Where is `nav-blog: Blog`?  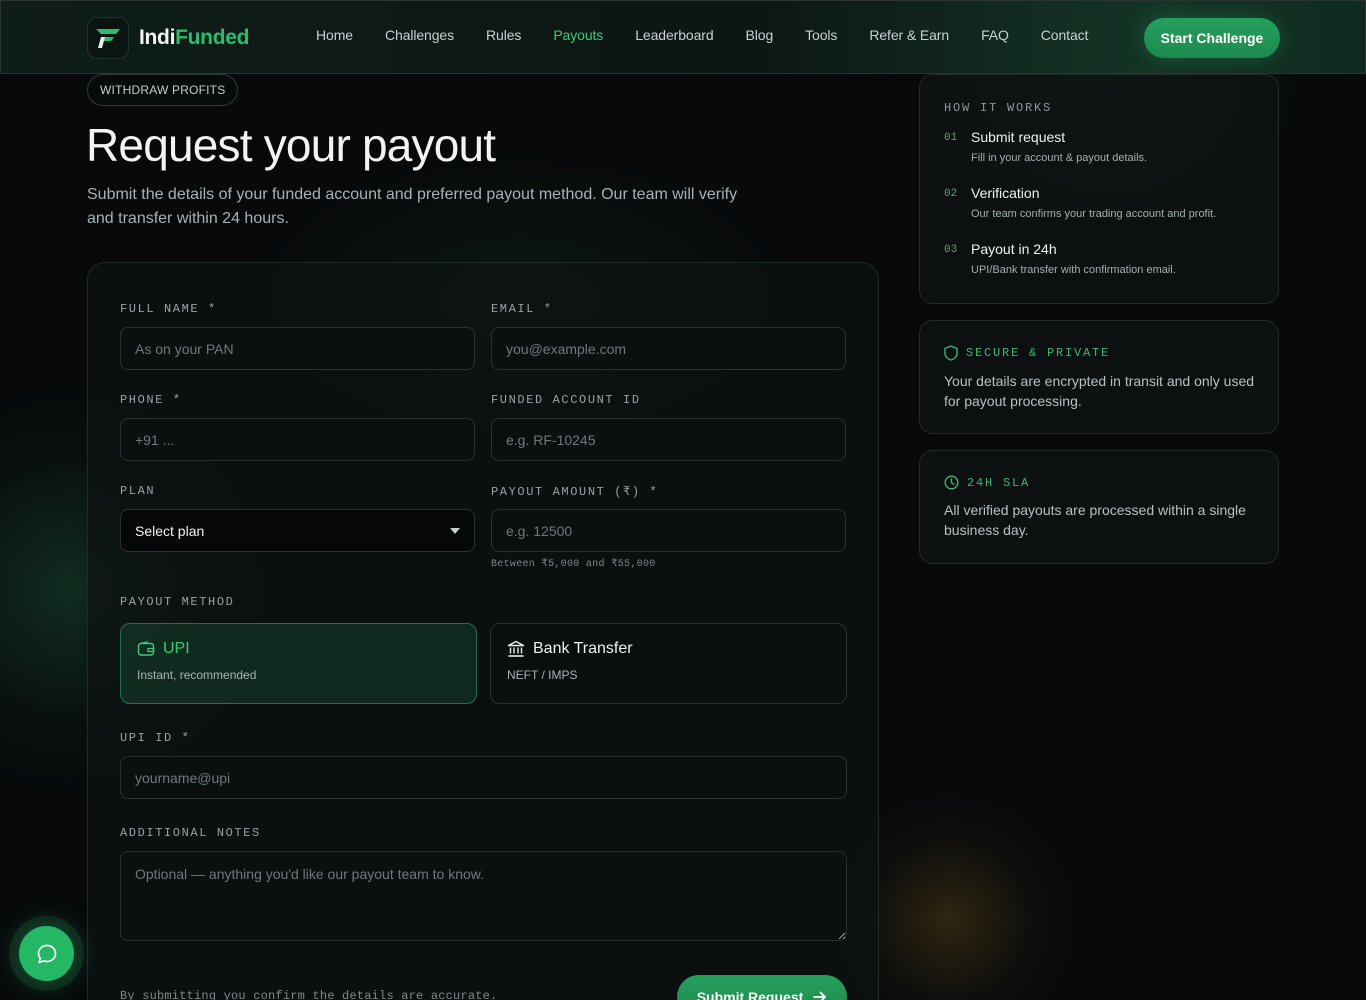 nav-blog: Blog is located at coordinates (760, 35).